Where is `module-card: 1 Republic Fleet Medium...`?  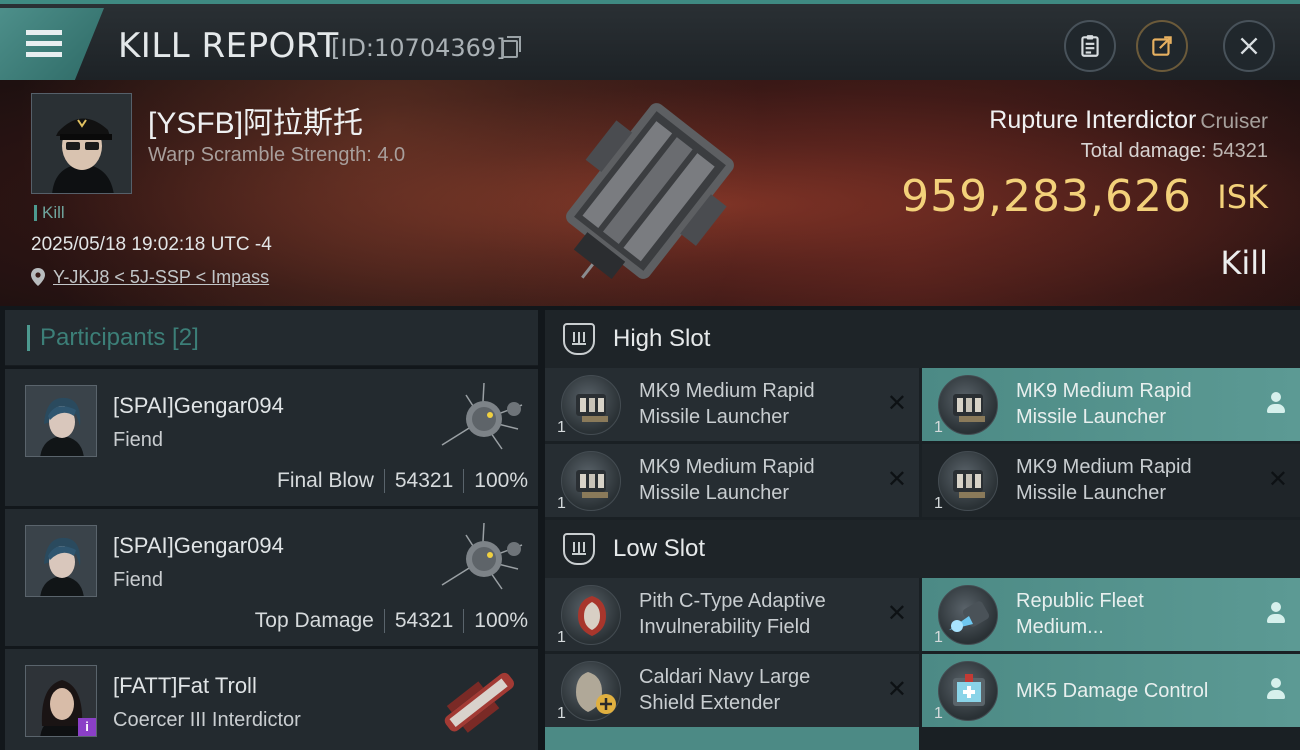
module-card: 1 Republic Fleet Medium... is located at coordinates (1111, 614).